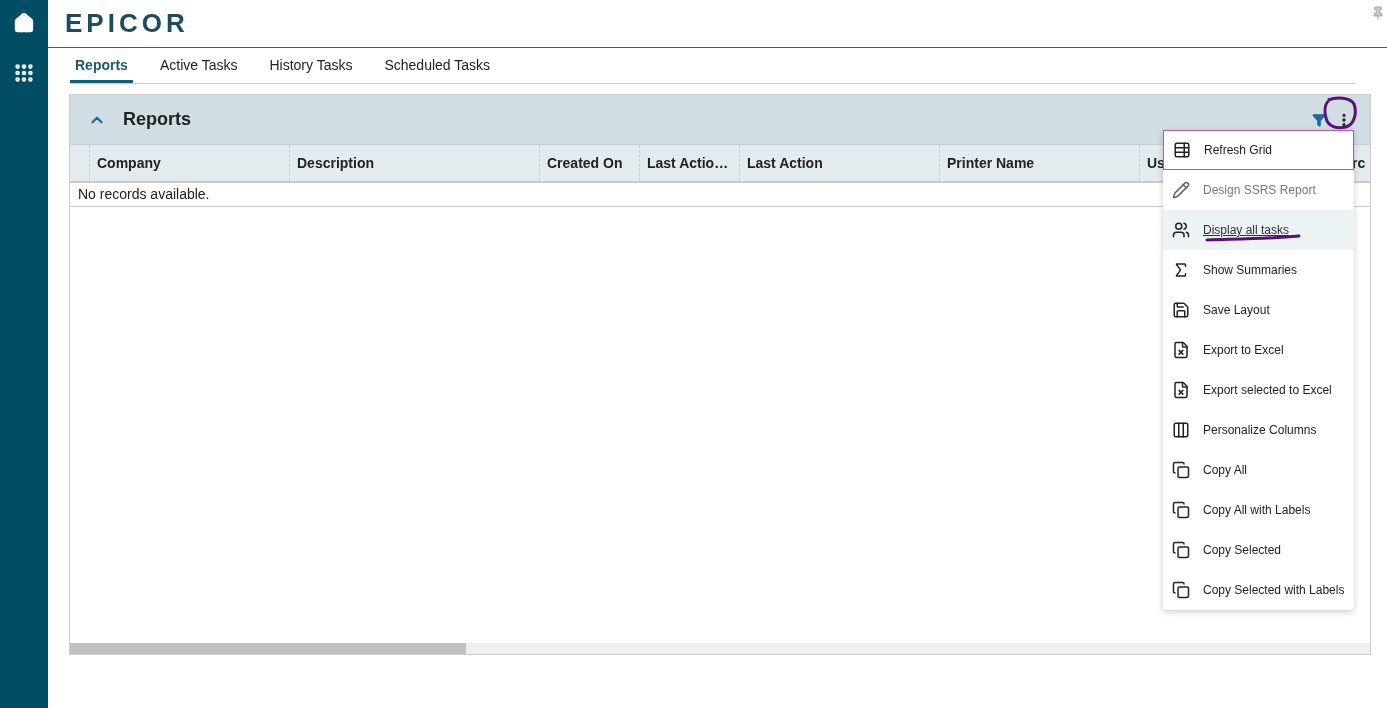  What do you see at coordinates (144, 194) in the screenshot?
I see `empty-message: No records available.` at bounding box center [144, 194].